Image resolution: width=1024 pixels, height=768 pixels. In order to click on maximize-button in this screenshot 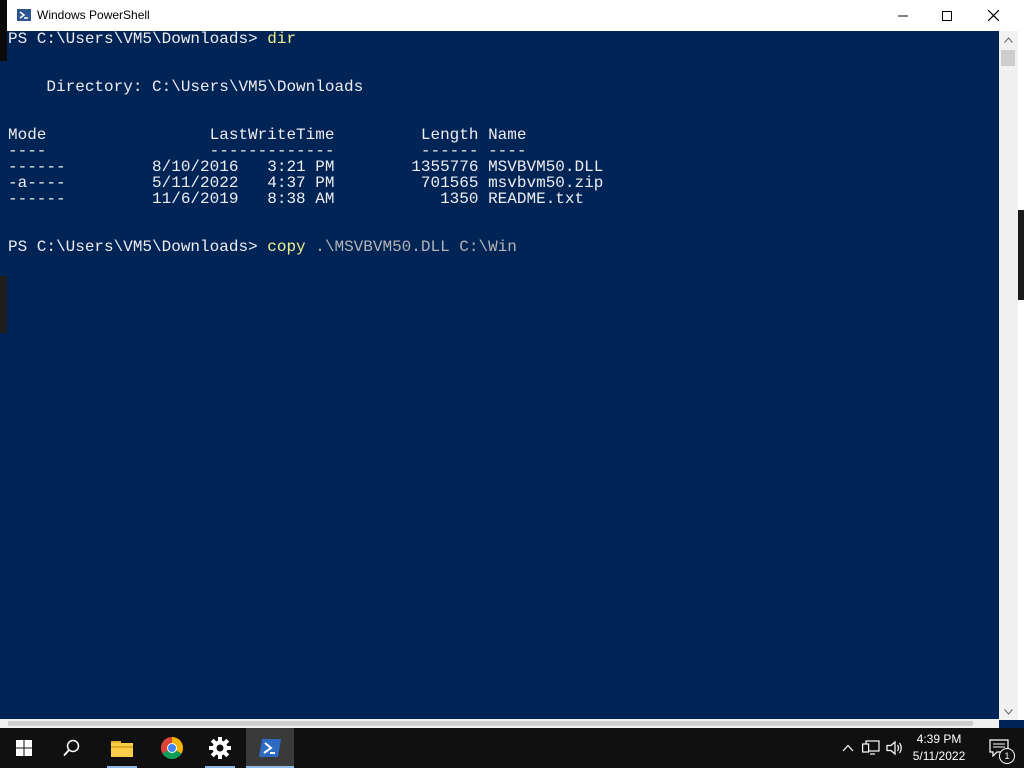, I will do `click(947, 15)`.